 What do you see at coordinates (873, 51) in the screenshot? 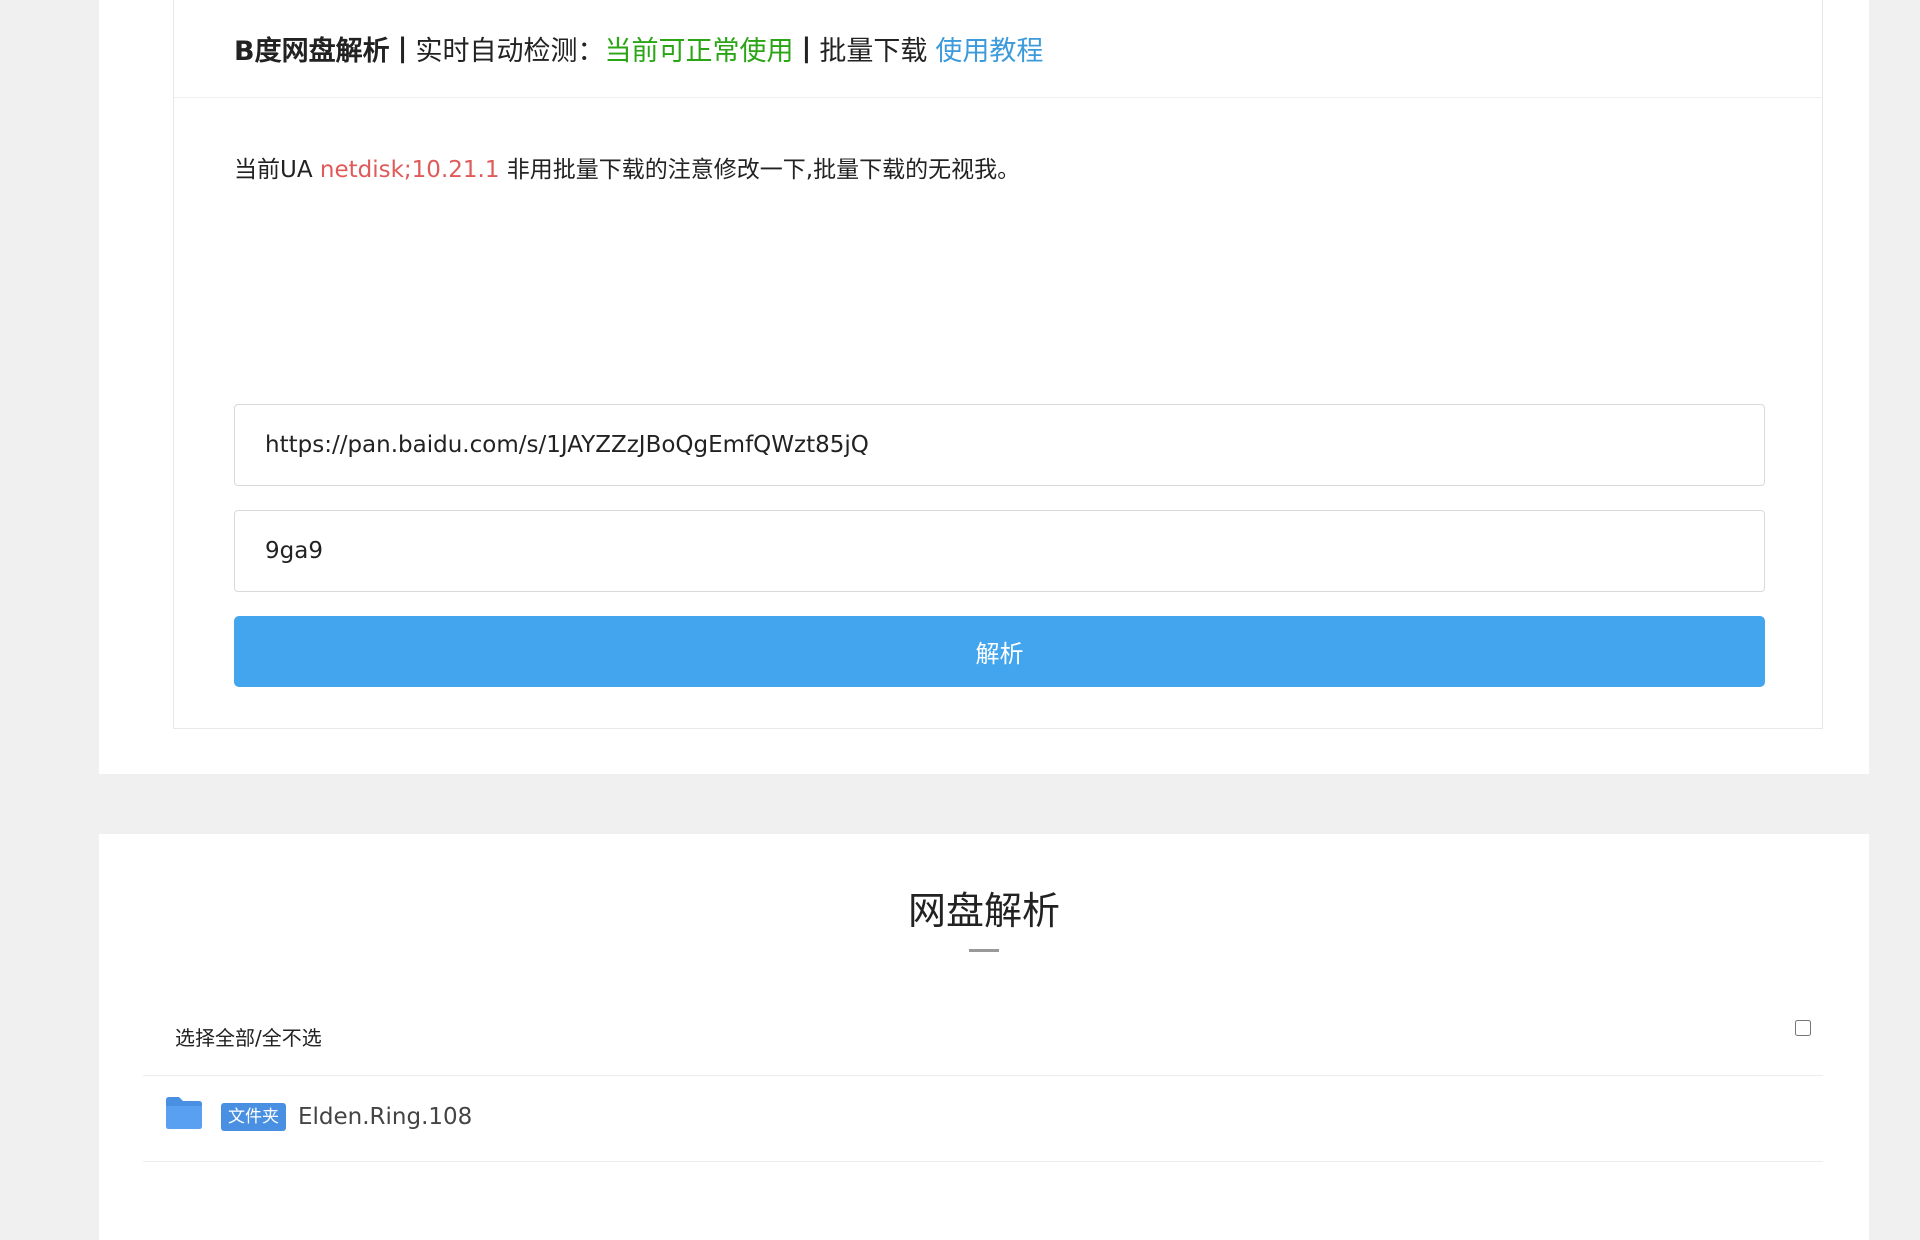
I see `batch-download-label: 批量下载` at bounding box center [873, 51].